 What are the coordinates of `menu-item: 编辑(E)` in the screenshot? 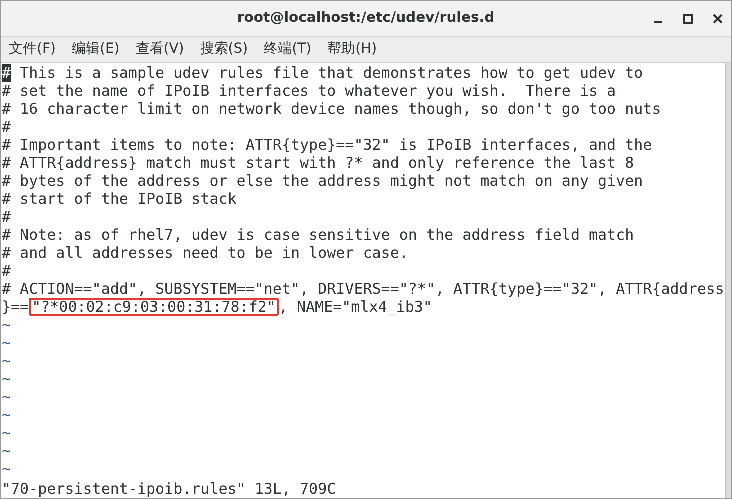 It's located at (96, 49).